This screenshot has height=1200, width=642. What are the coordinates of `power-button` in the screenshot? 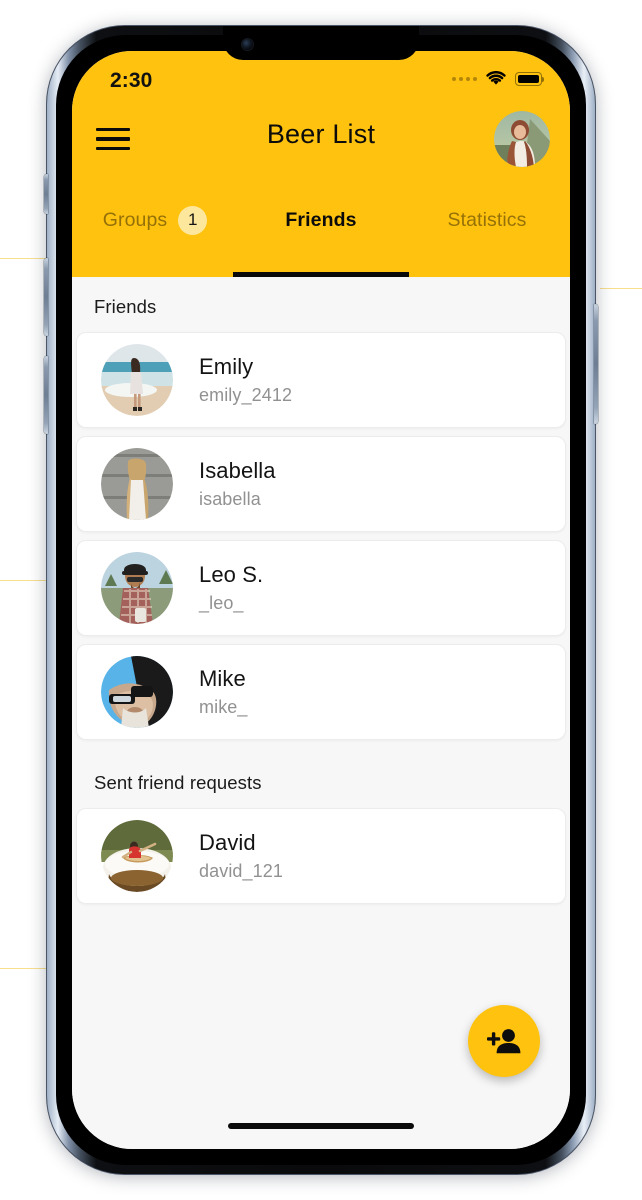 It's located at (596, 364).